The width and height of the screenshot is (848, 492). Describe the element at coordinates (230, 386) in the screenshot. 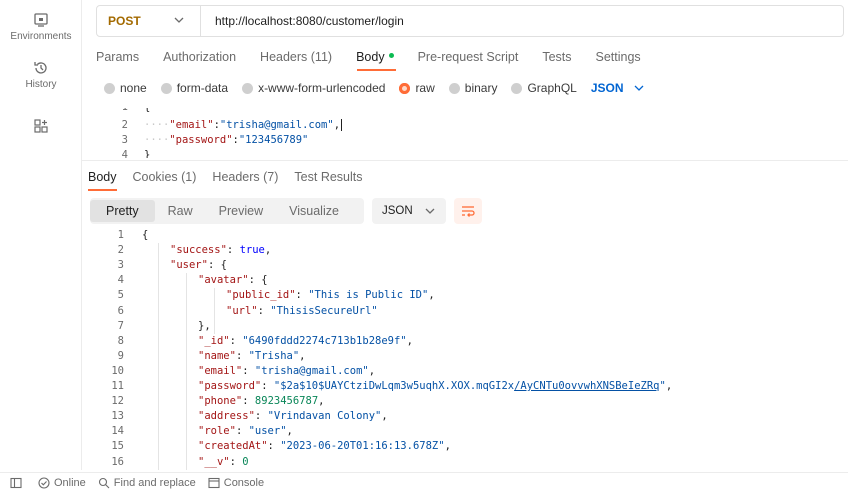

I see `code-token: "password"` at that location.